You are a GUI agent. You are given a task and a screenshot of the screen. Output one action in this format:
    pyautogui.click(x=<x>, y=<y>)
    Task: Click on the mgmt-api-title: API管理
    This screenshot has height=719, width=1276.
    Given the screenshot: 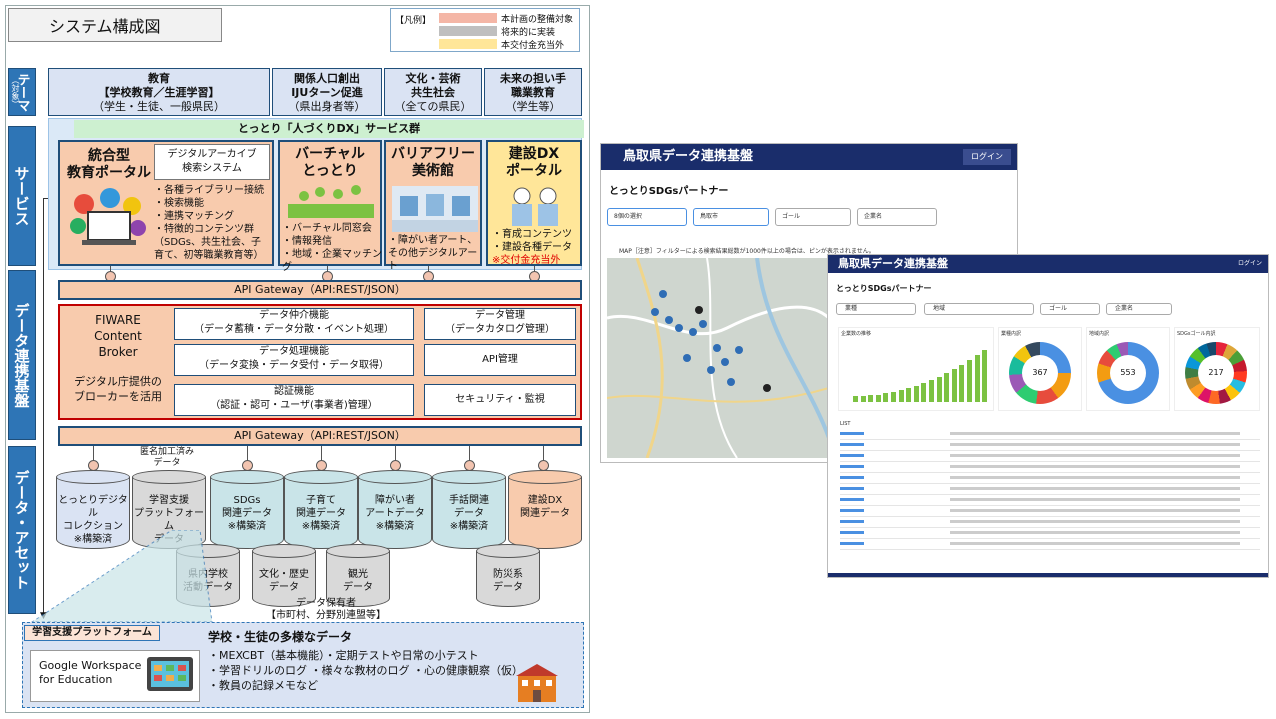 What is the action you would take?
    pyautogui.click(x=500, y=359)
    